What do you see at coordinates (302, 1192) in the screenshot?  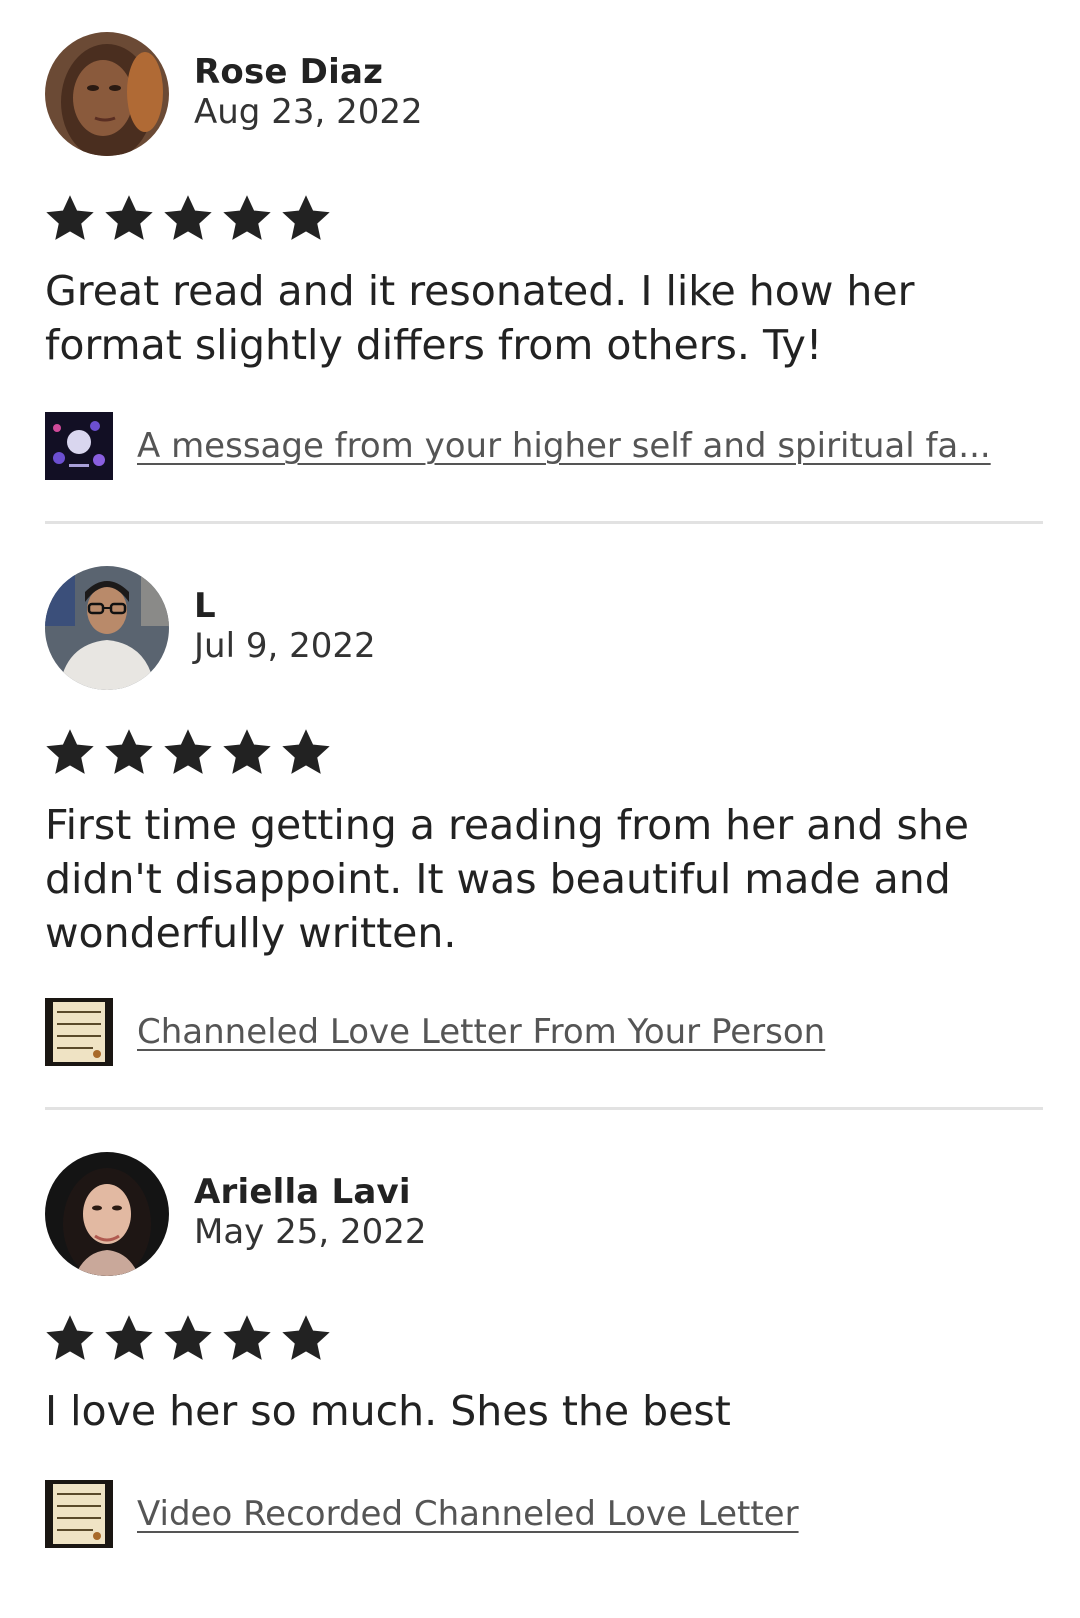 I see `reviewer-name: Ariella Lavi` at bounding box center [302, 1192].